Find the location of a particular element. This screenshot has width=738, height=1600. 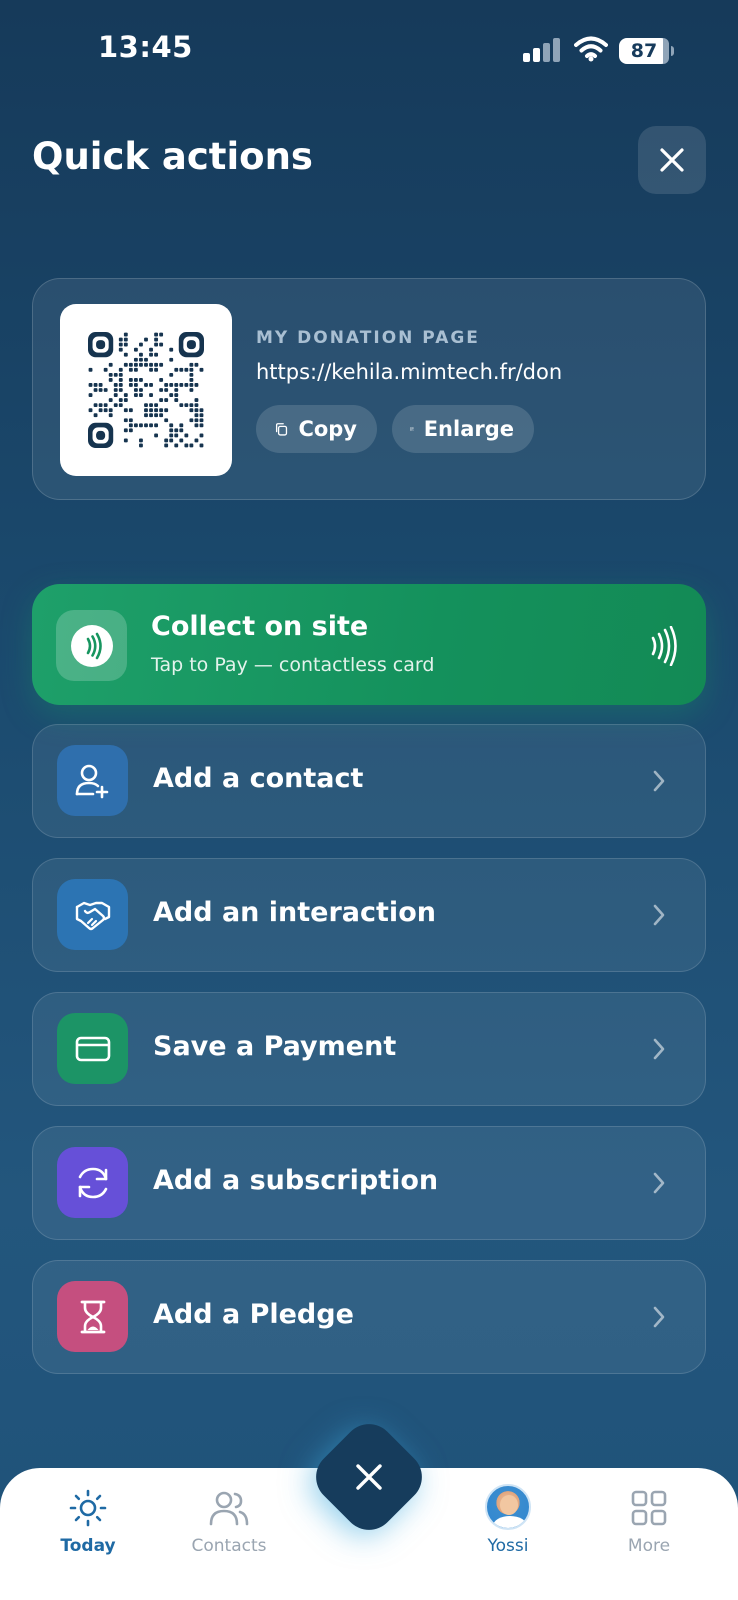

add-contact-button is located at coordinates (369, 781).